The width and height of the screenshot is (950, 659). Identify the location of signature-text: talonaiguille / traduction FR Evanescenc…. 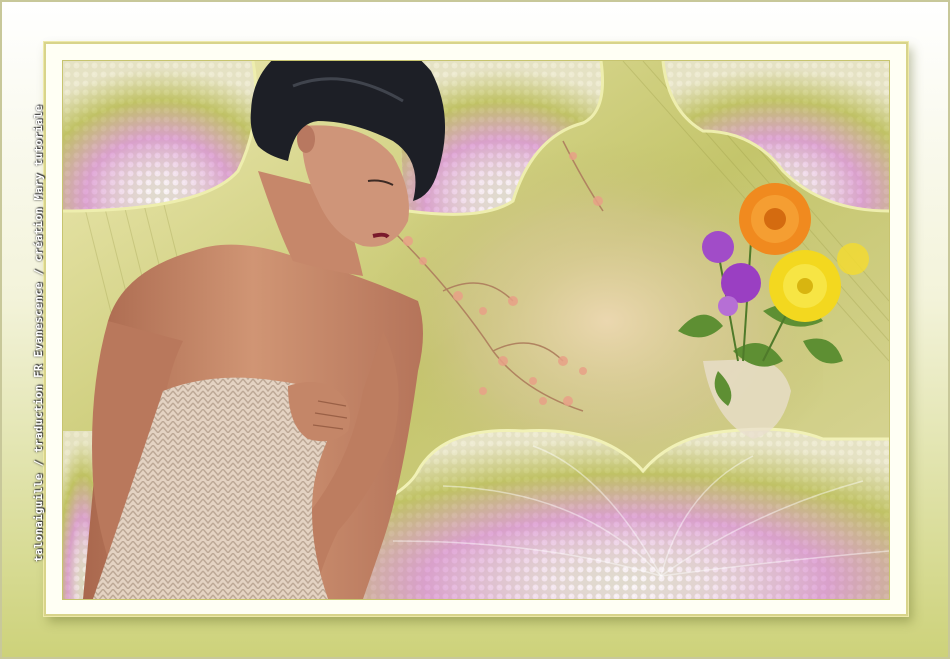
(39, 333).